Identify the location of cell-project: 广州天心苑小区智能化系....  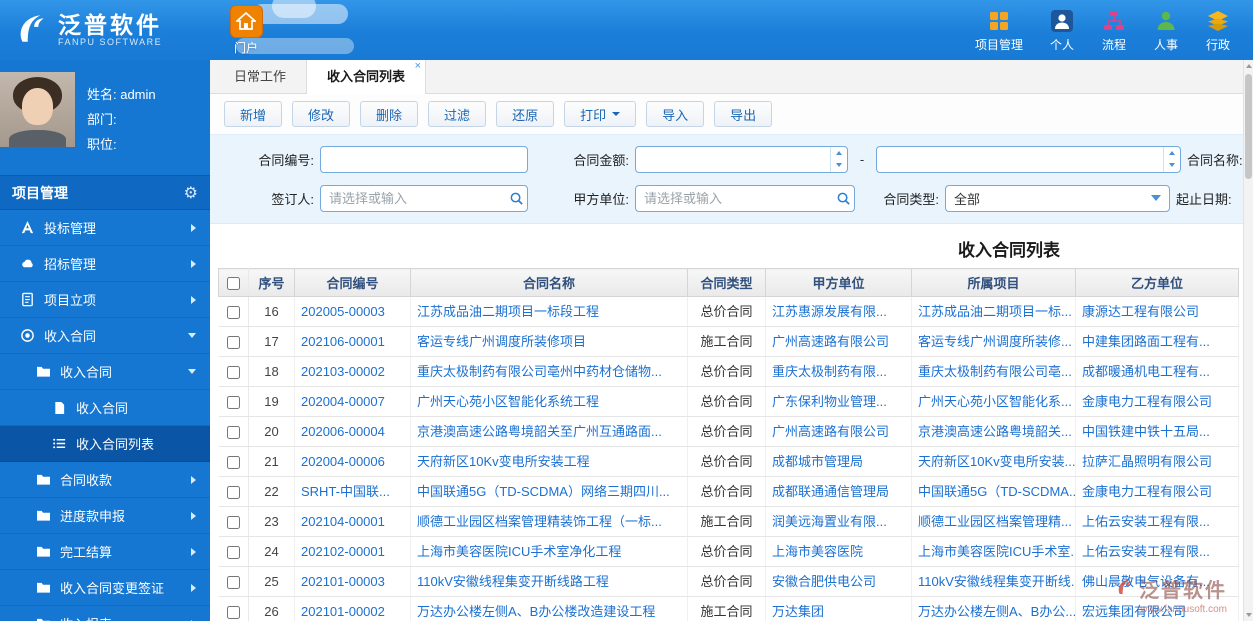
(993, 401).